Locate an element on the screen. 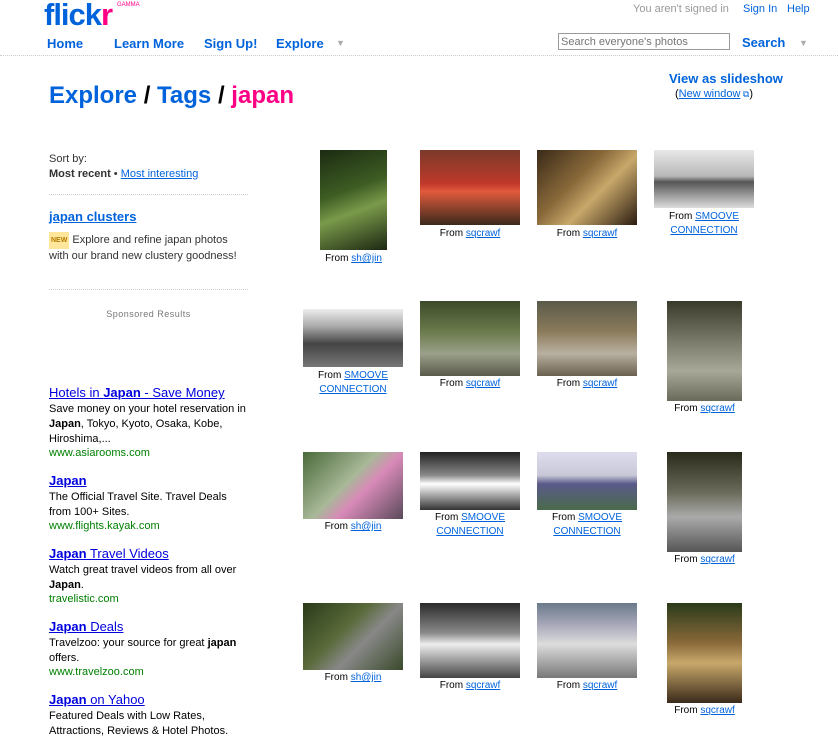 This screenshot has width=838, height=739. ad-title-link: Hotels in Japan - Save Money is located at coordinates (137, 392).